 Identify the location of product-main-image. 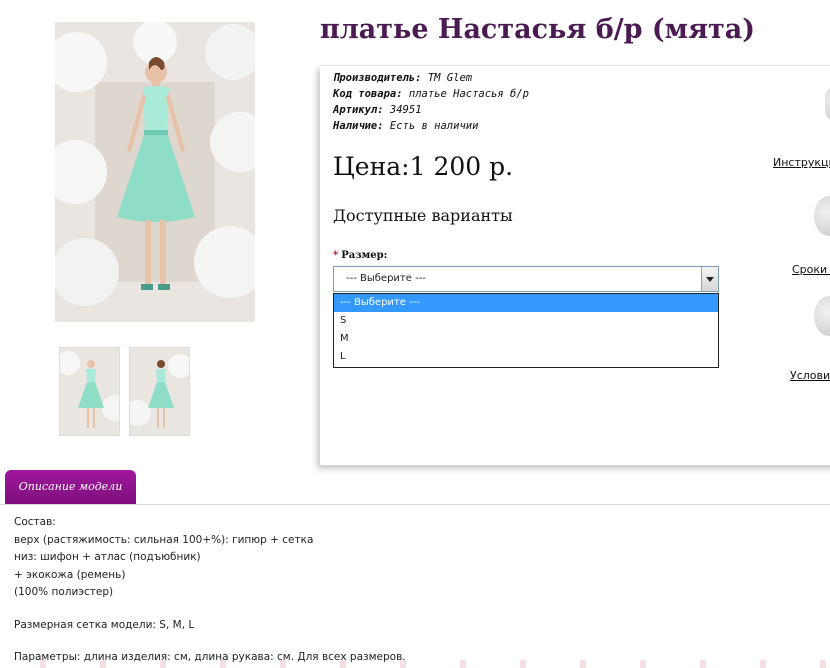
(155, 172).